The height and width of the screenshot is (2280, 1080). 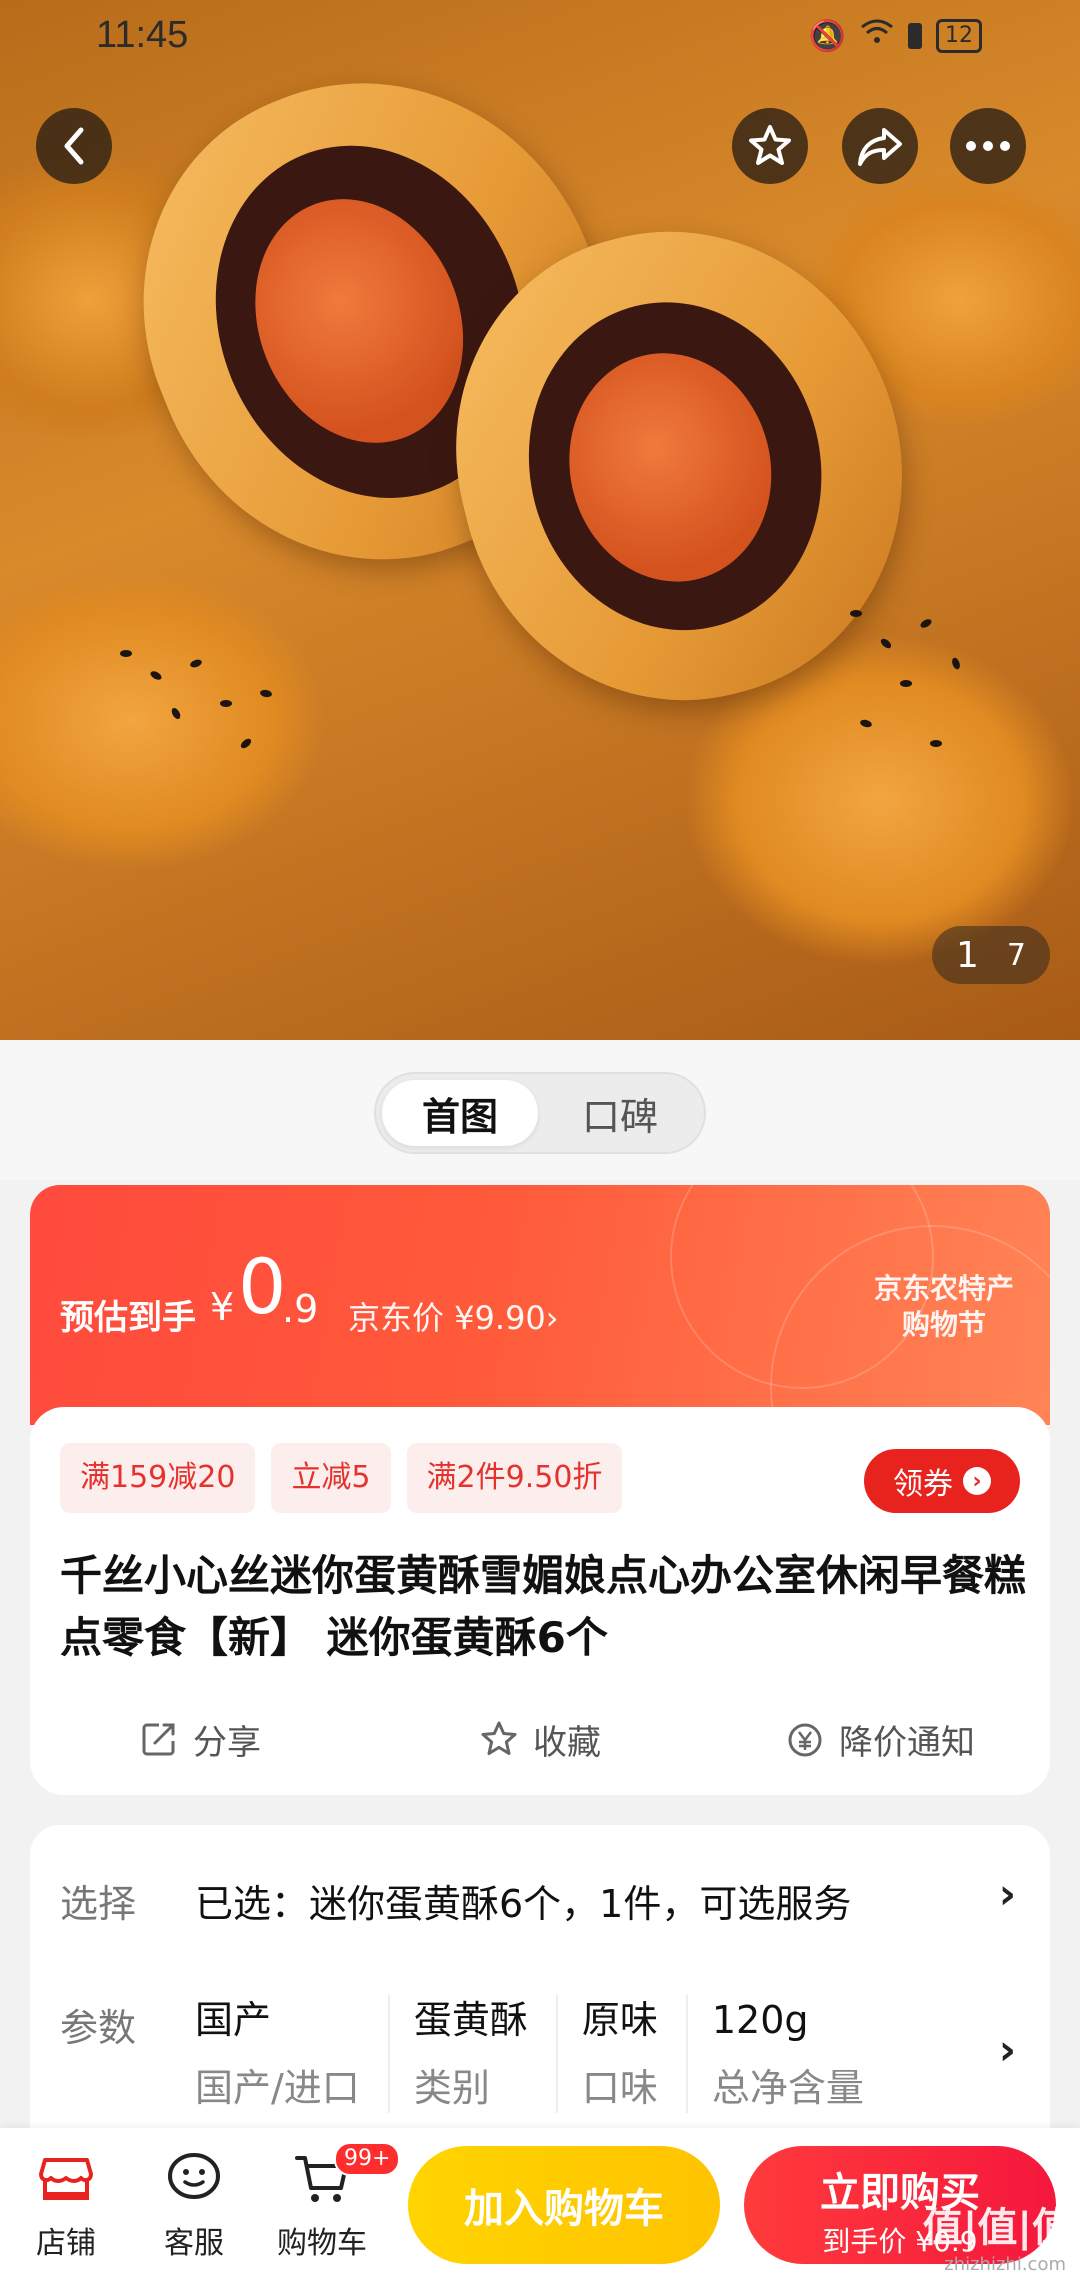 I want to click on cart-count-badge: 99+, so click(x=367, y=2159).